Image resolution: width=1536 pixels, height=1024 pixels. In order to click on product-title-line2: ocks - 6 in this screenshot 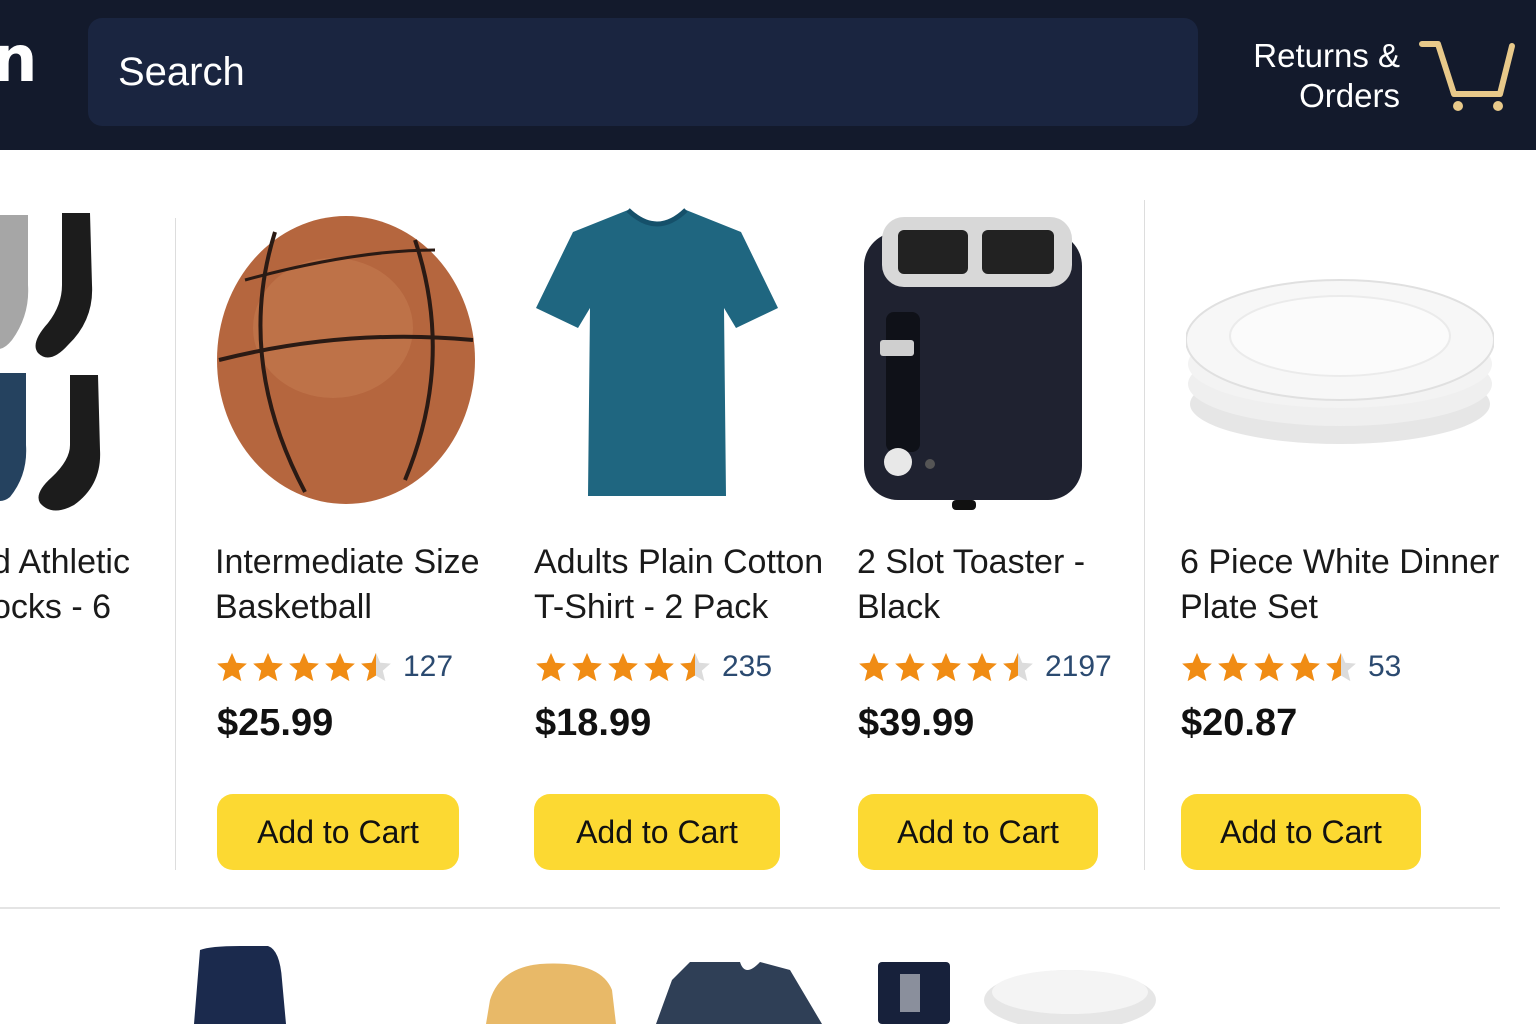, I will do `click(65, 607)`.